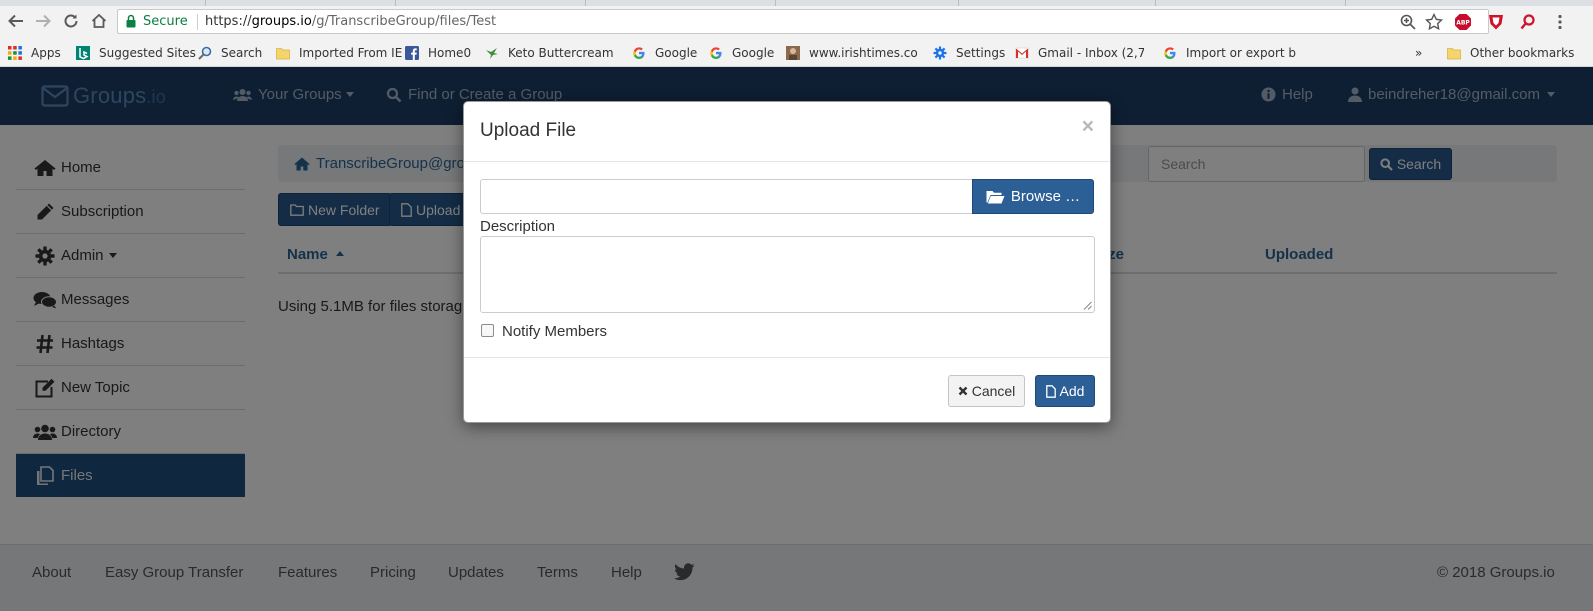  What do you see at coordinates (863, 52) in the screenshot?
I see `bookmark-label: www.irishtimes.com/` at bounding box center [863, 52].